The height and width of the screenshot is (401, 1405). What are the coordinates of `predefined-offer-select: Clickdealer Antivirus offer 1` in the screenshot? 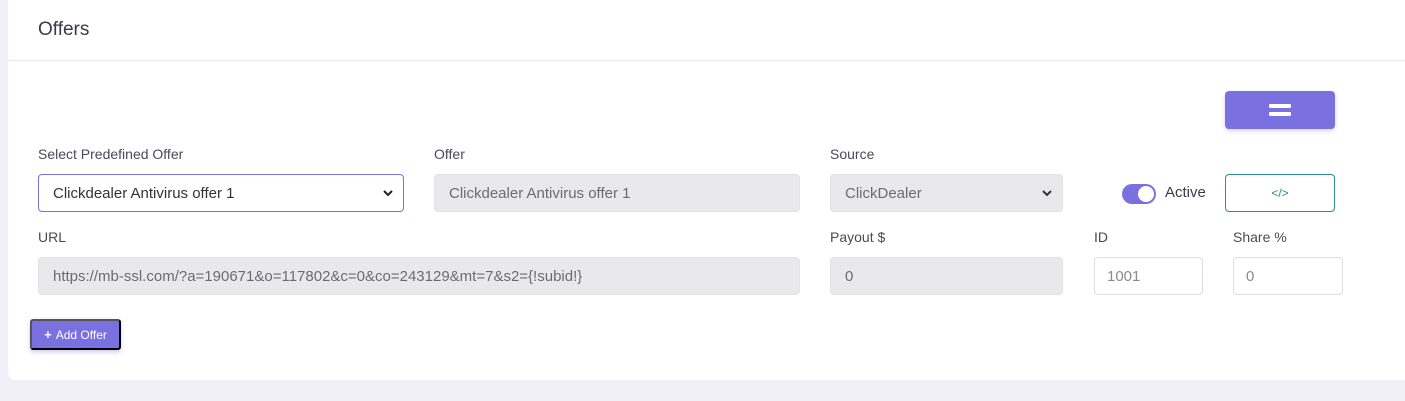 It's located at (221, 193).